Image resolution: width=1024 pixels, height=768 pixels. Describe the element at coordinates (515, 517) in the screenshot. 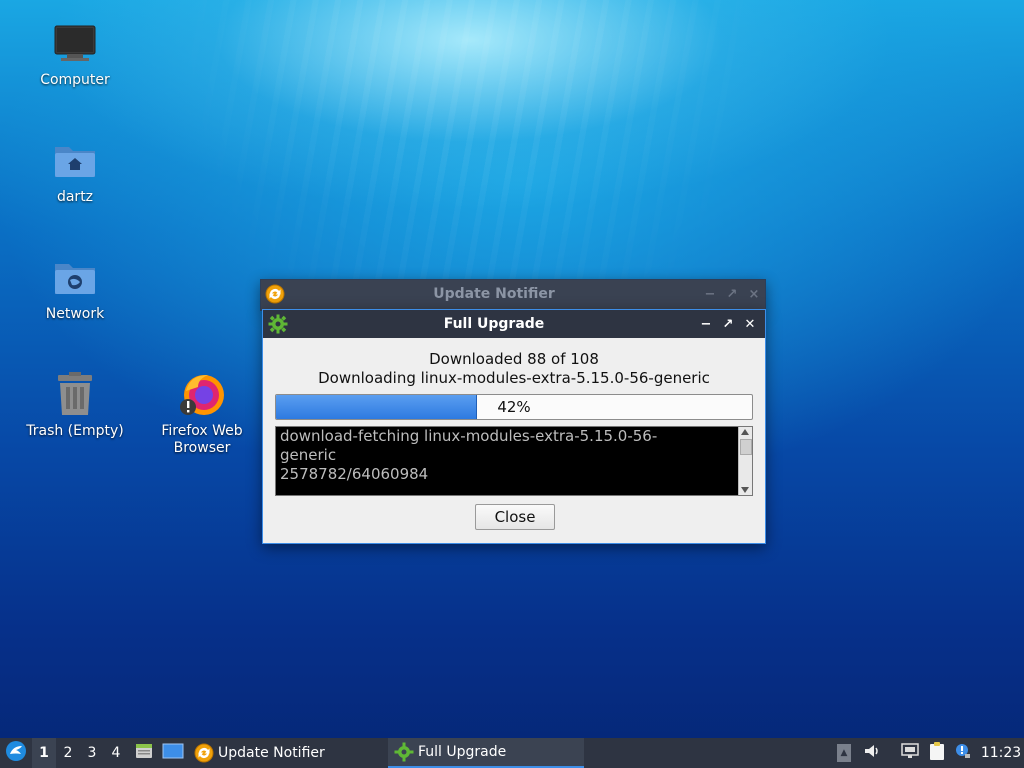

I see `close-dialog-button: Close` at that location.